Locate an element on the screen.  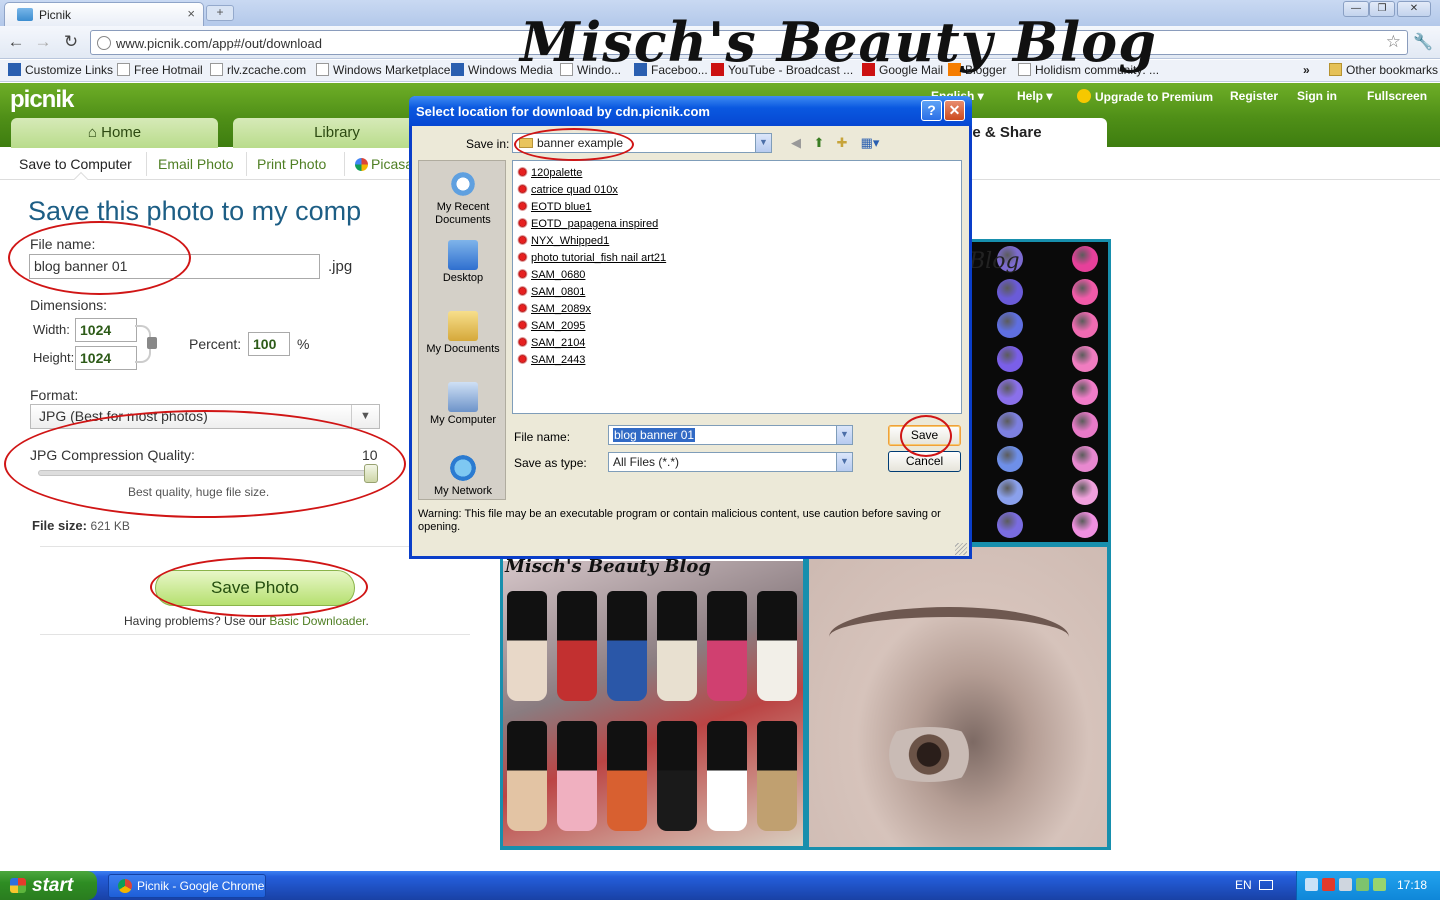
signal-icon is located at coordinates (1379, 884).